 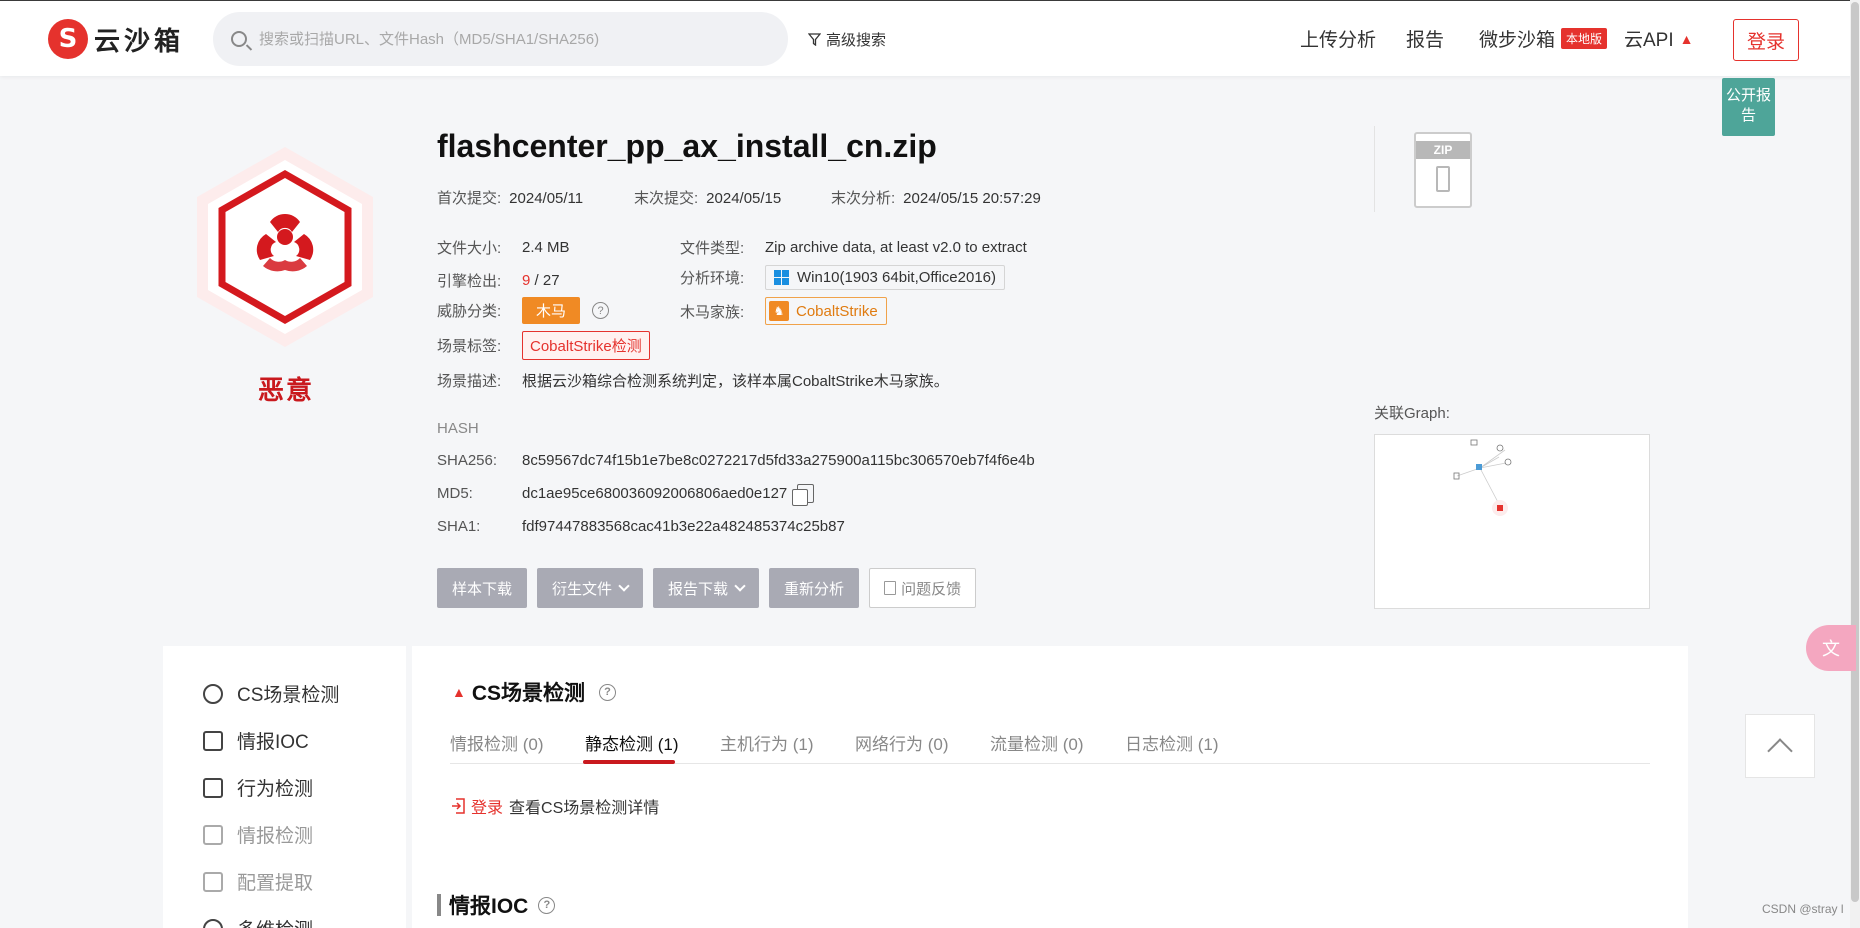 I want to click on nav-reports: 报告, so click(x=1425, y=38).